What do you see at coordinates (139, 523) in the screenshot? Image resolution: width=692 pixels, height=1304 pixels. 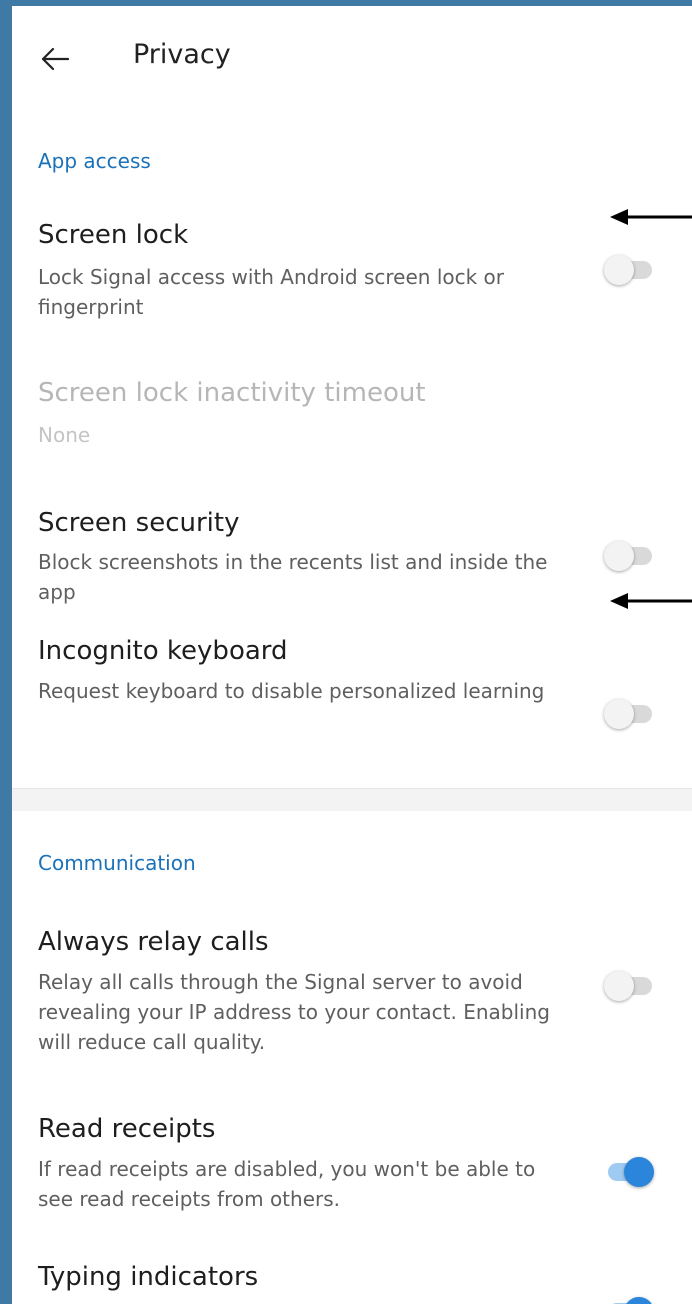 I see `setting-title: Screen security` at bounding box center [139, 523].